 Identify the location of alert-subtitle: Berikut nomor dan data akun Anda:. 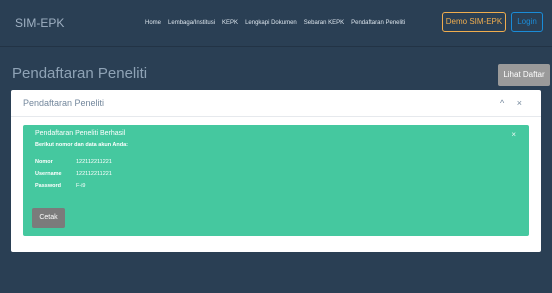
(82, 145).